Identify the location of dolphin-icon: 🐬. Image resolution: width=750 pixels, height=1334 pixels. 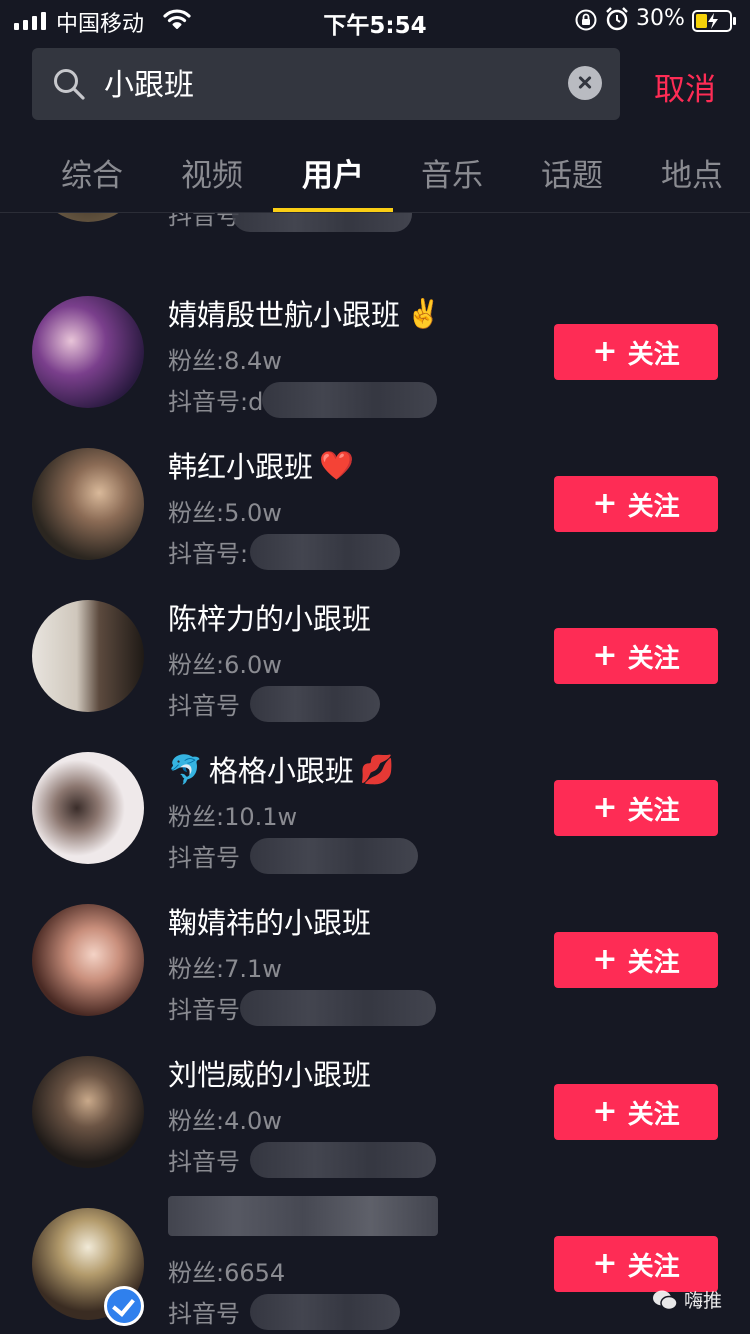
(185, 769).